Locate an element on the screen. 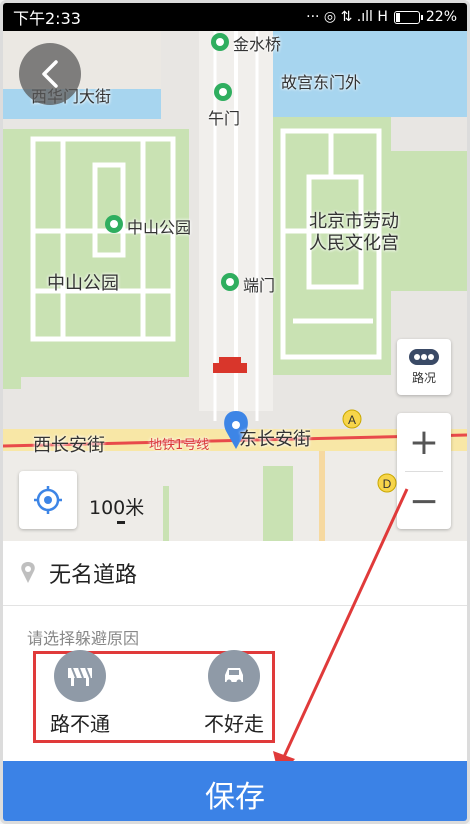 This screenshot has width=470, height=824. locate-icon is located at coordinates (48, 500).